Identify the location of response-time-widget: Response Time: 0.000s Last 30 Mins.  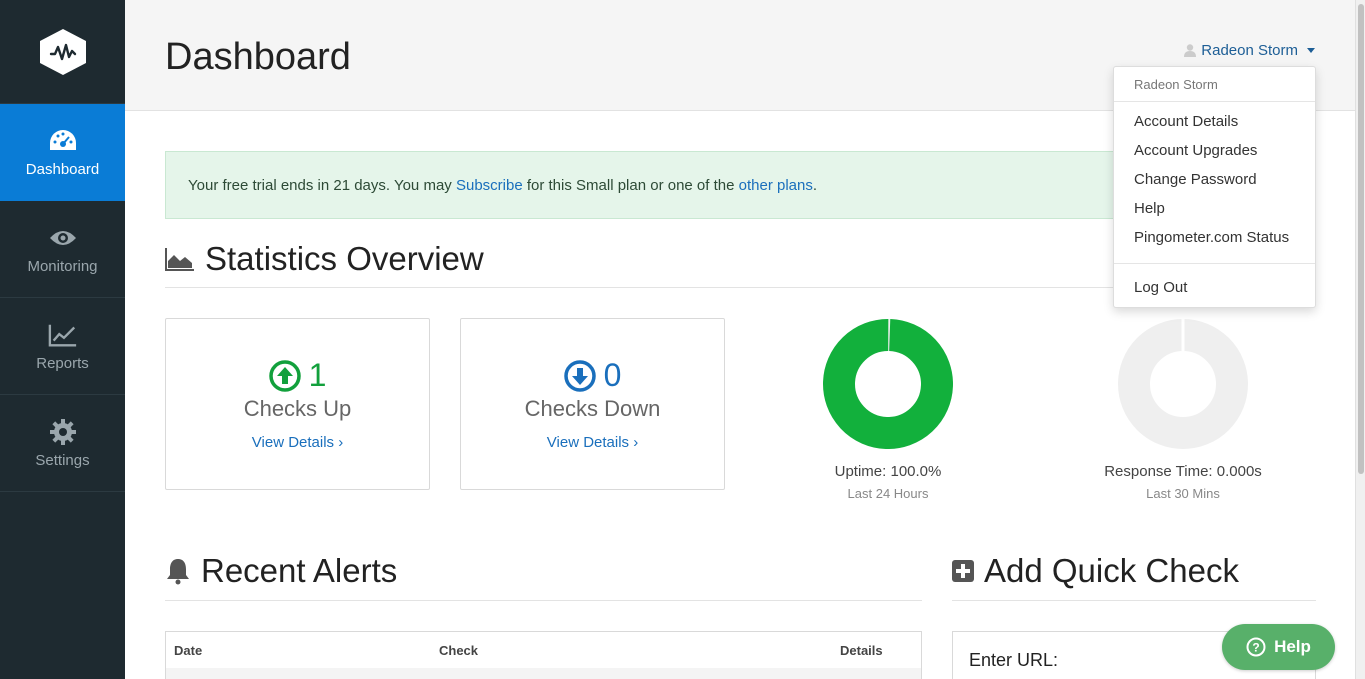
(1183, 409).